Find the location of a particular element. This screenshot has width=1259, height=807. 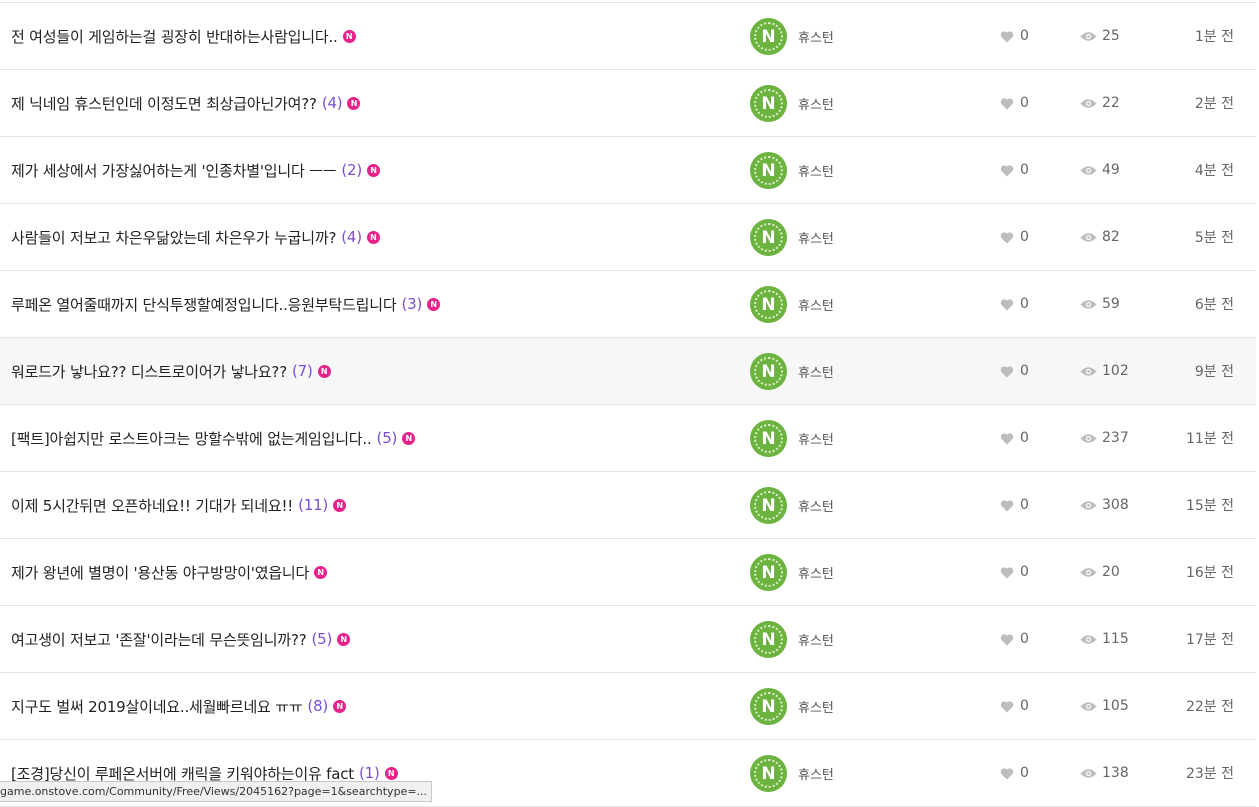

post-title-link: [팩트]아쉽지만 로스트아크는 망할수밖에 없는게임입니다.. is located at coordinates (191, 438).